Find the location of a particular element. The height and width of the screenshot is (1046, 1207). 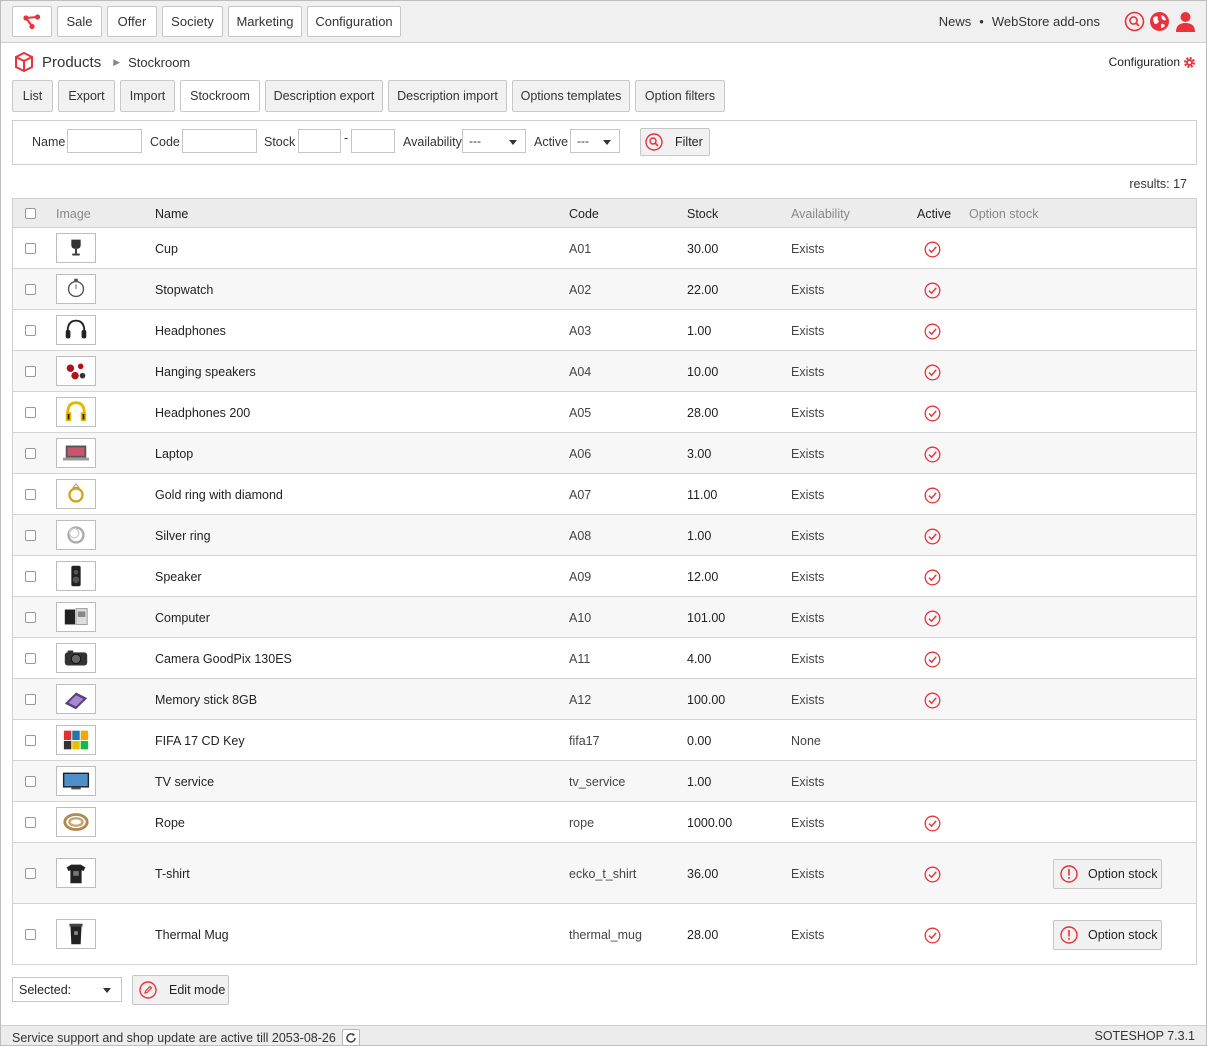

tab-import: Import is located at coordinates (147, 96).